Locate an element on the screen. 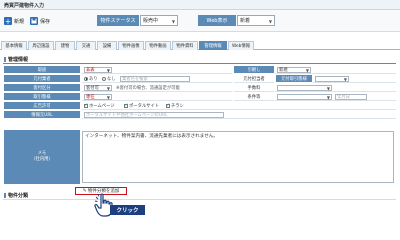 The image size is (400, 240). radio-exists: あり is located at coordinates (91, 79).